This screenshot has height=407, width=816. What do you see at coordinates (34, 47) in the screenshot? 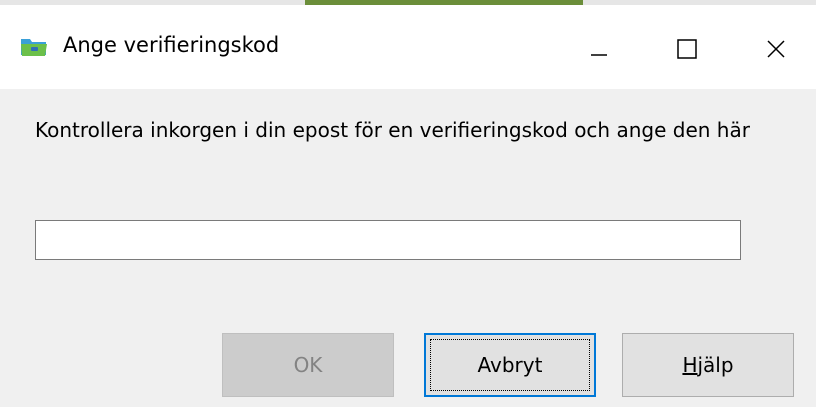
I see `folder-app-icon` at bounding box center [34, 47].